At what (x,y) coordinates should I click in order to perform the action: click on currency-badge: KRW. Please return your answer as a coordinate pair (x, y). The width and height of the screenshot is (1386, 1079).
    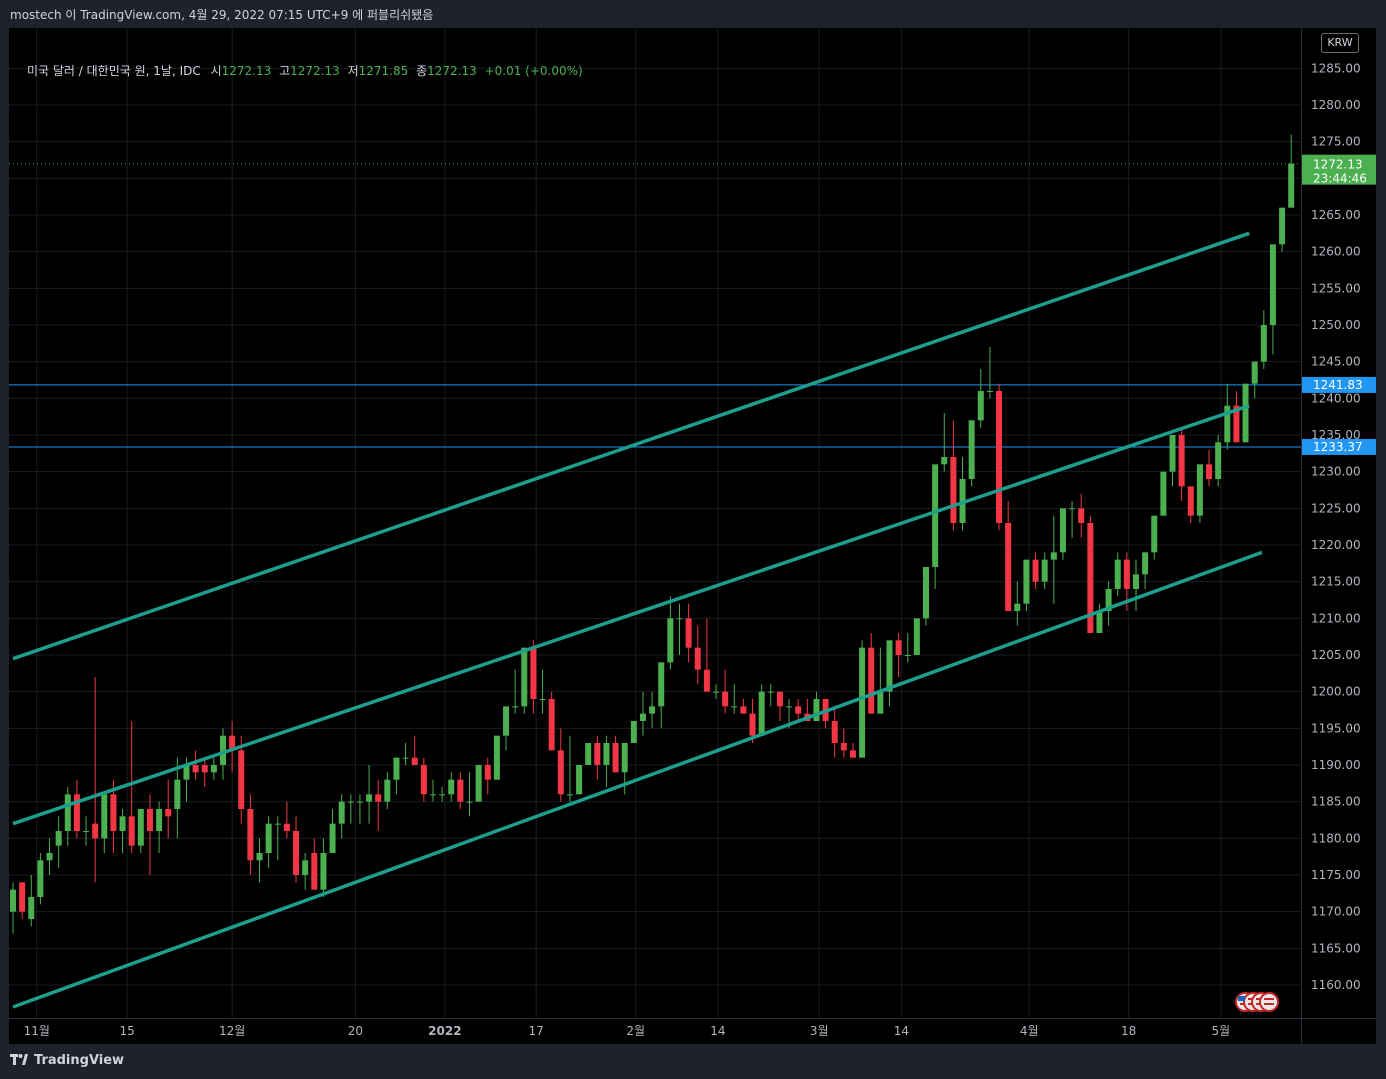
    Looking at the image, I should click on (1340, 43).